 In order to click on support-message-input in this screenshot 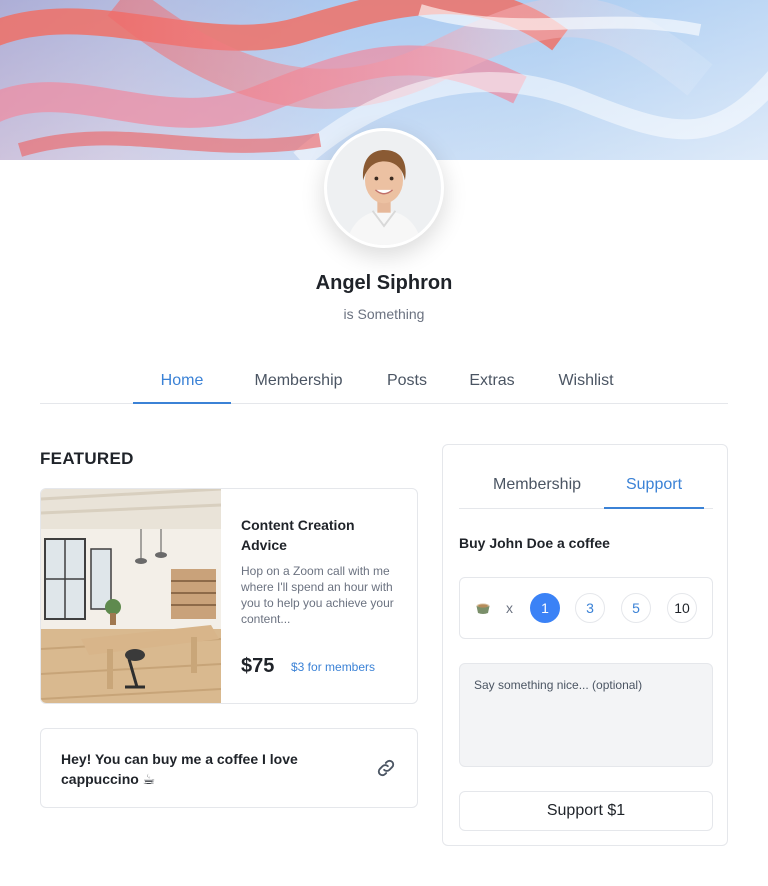, I will do `click(586, 715)`.